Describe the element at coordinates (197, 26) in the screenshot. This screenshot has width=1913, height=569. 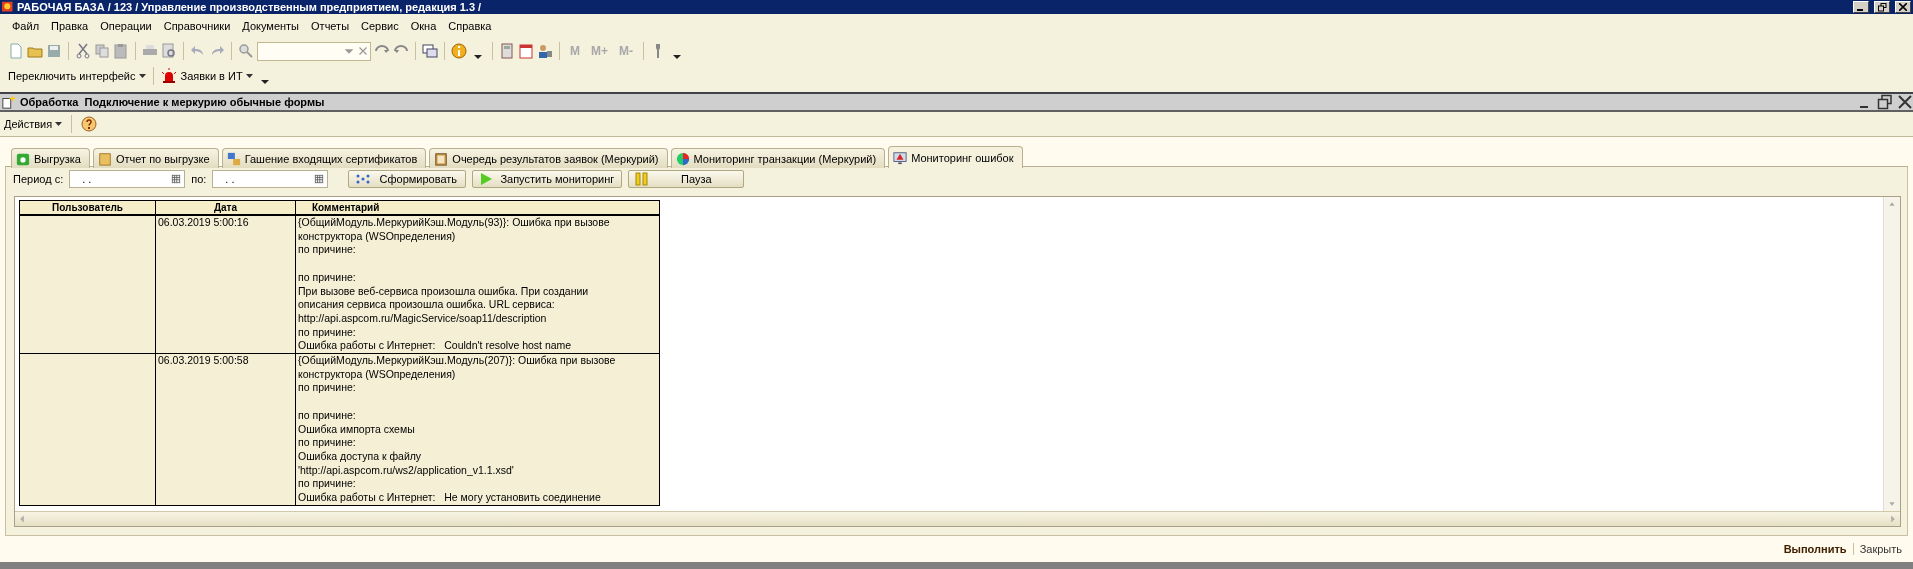
I see `menu-item: Справочники` at that location.